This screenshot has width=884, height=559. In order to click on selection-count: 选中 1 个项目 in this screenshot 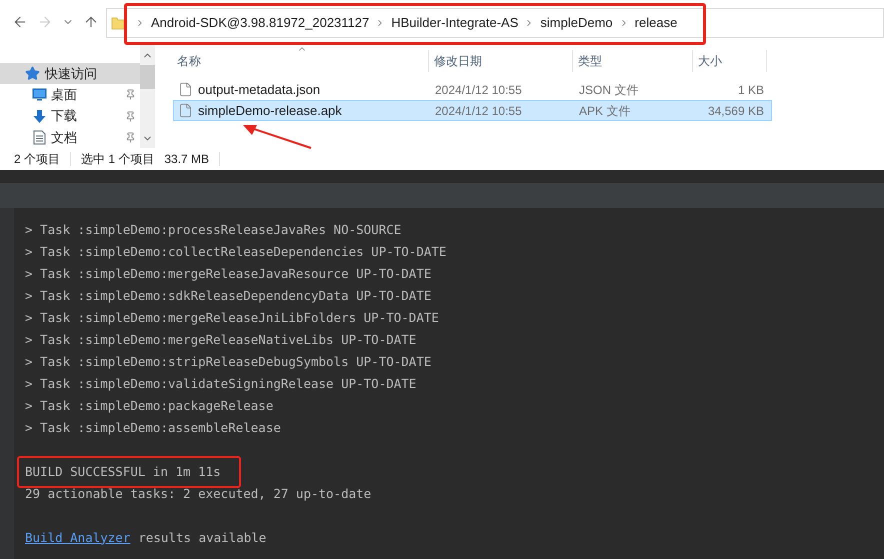, I will do `click(117, 159)`.